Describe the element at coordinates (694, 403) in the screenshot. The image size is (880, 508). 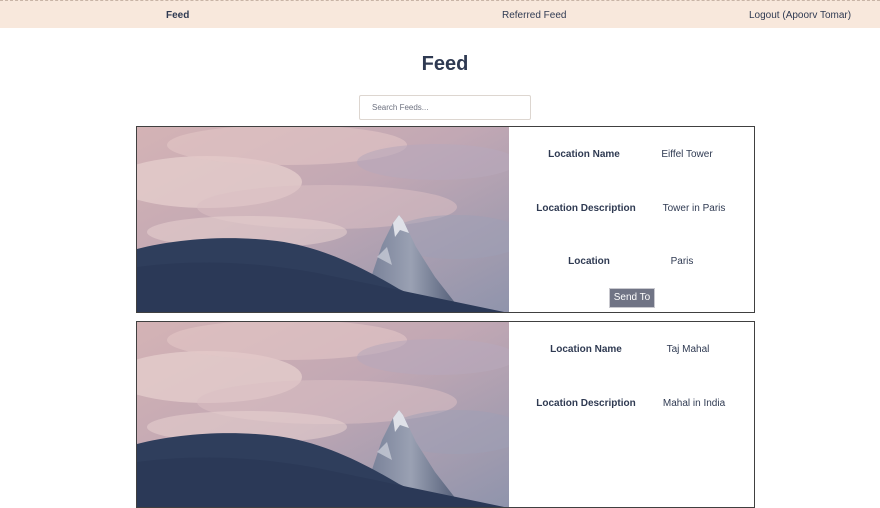
I see `location-description-value: Mahal in India` at that location.